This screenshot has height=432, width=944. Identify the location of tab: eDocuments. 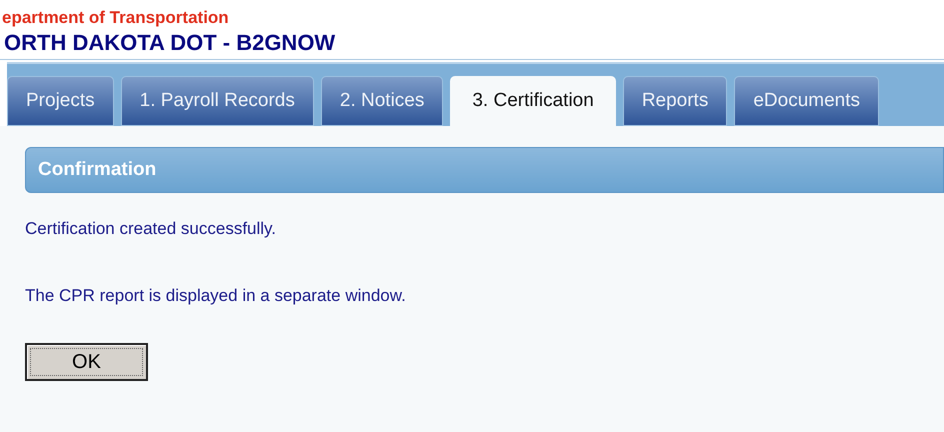
(807, 101).